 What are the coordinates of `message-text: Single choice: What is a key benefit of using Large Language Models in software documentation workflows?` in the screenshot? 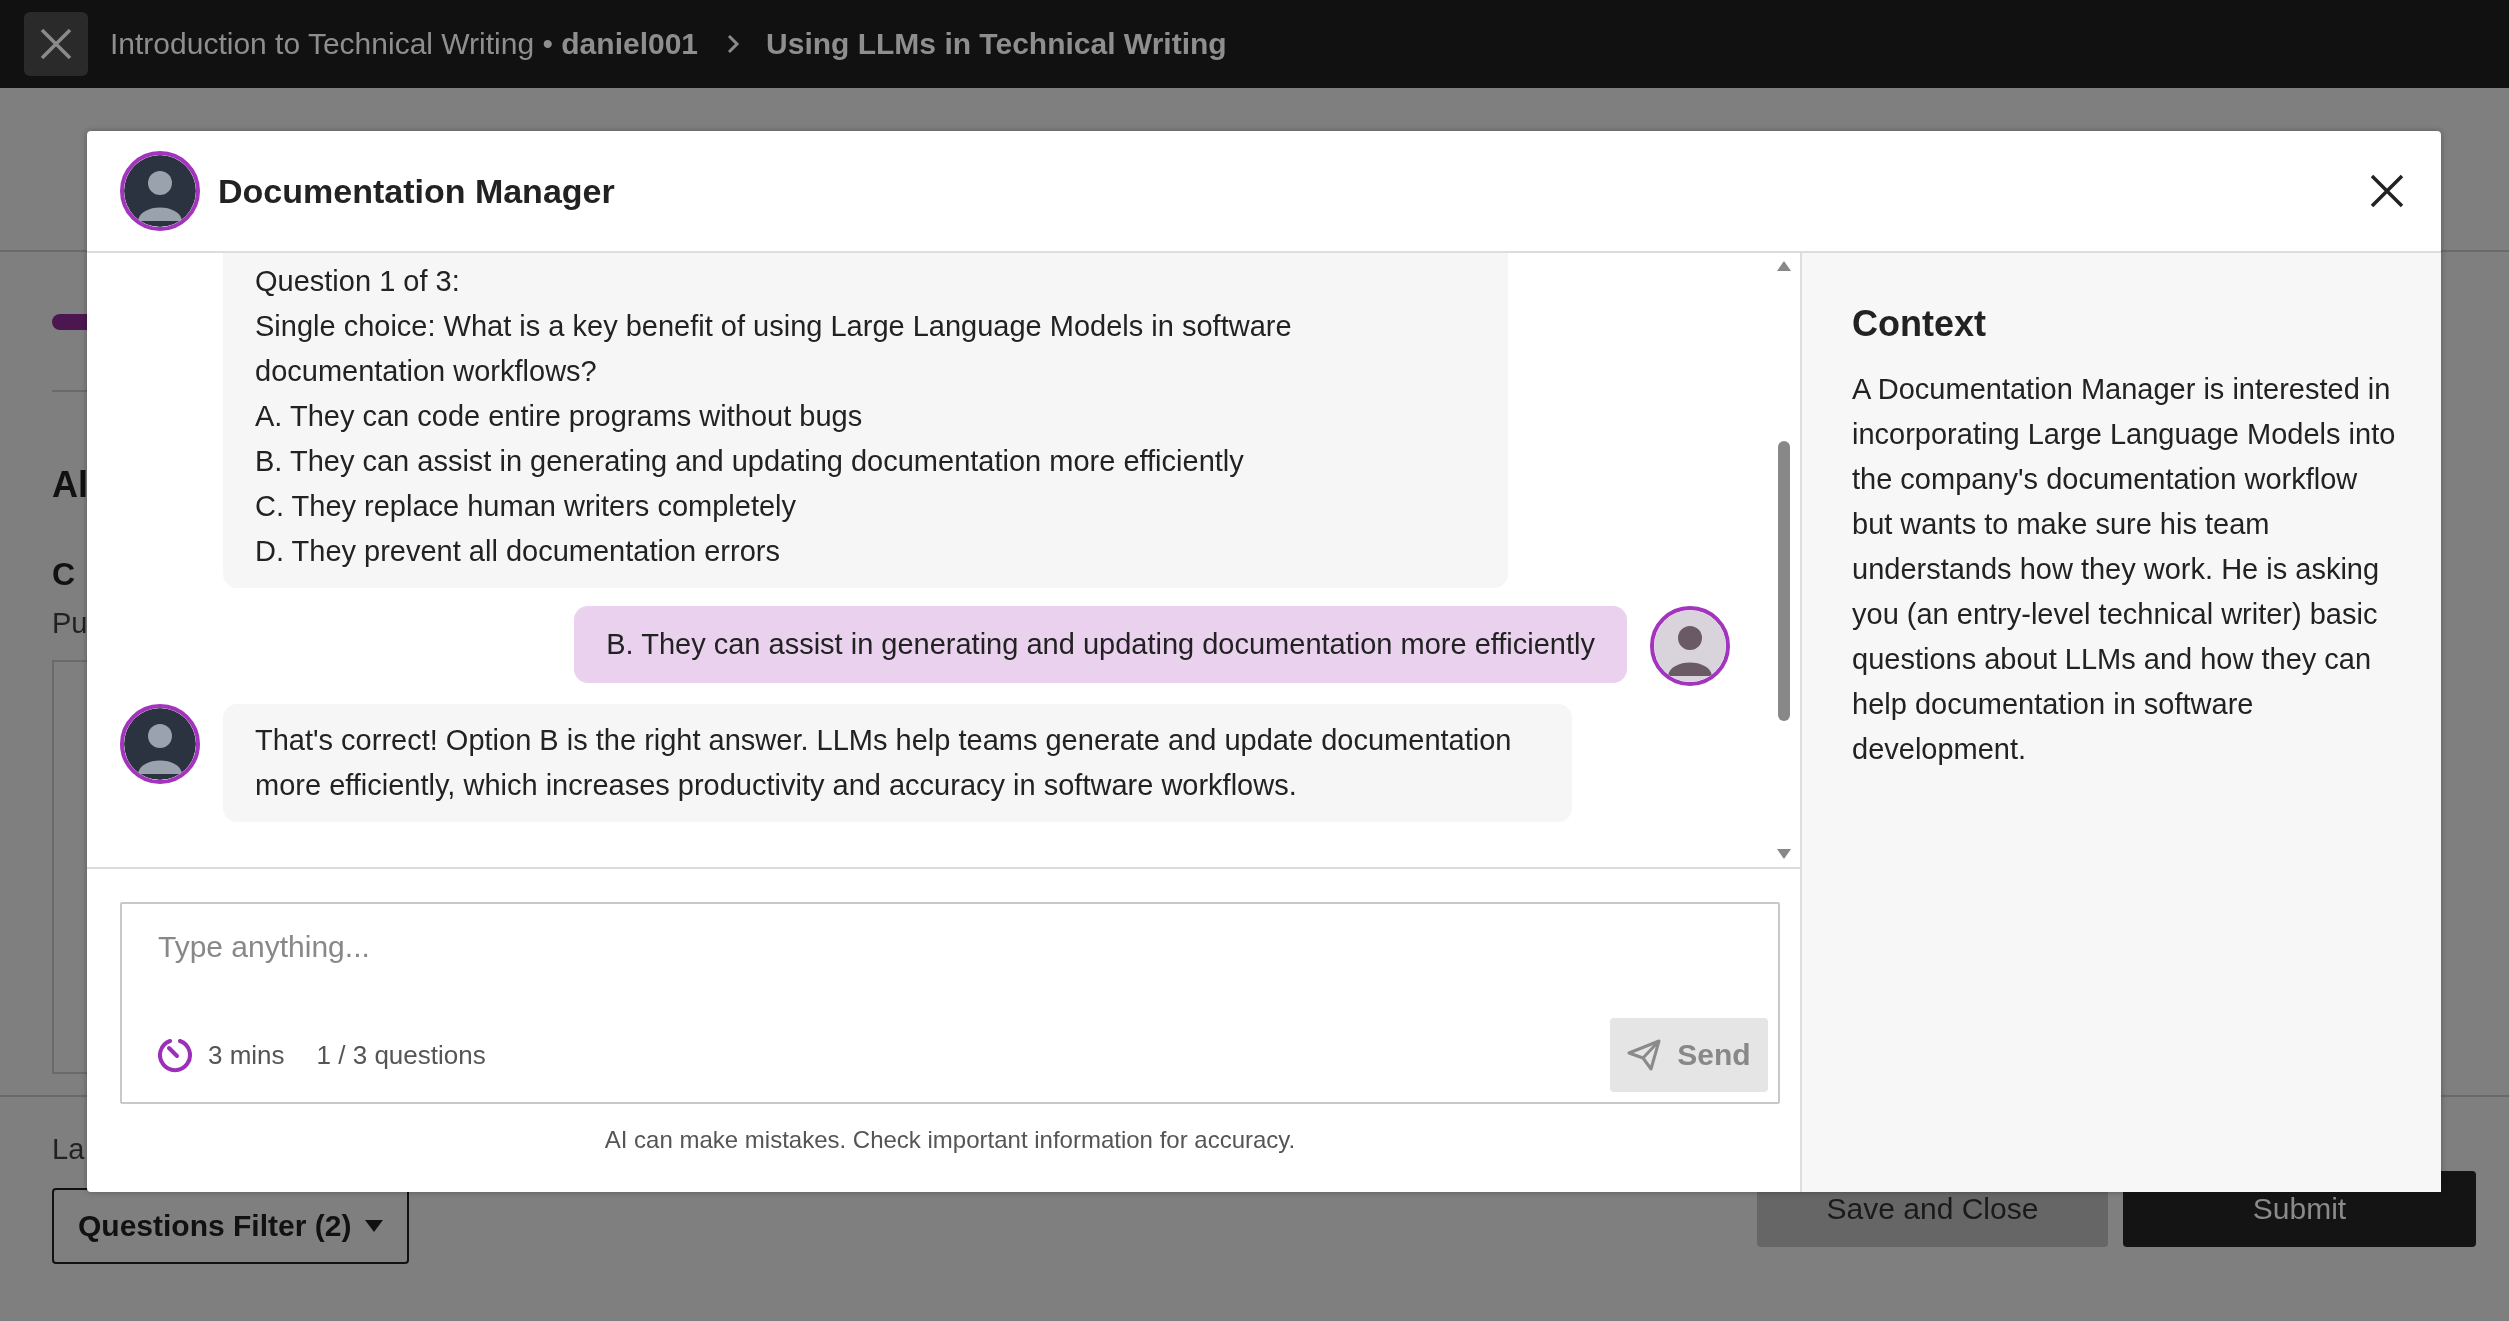 It's located at (774, 349).